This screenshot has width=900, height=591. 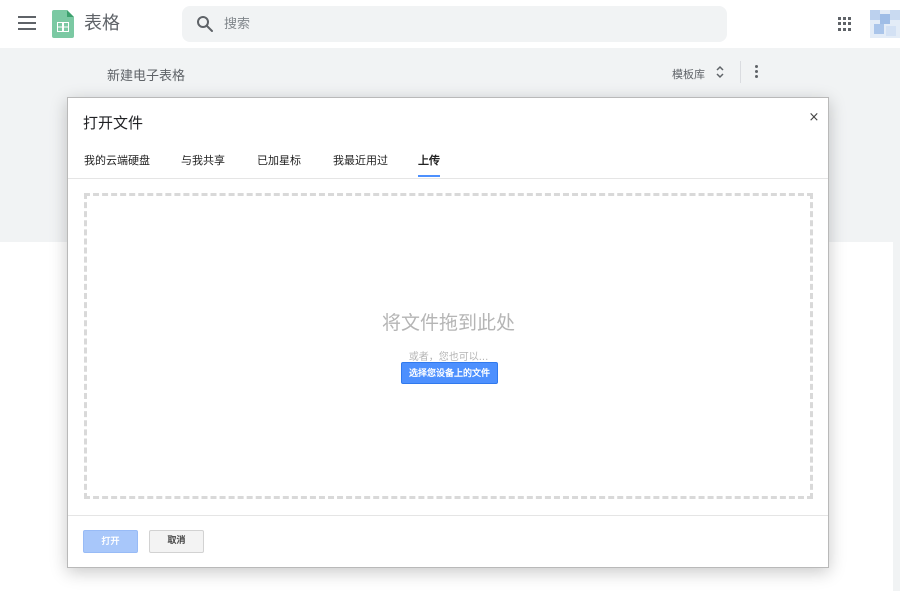 What do you see at coordinates (720, 72) in the screenshot?
I see `unfold-more-icon` at bounding box center [720, 72].